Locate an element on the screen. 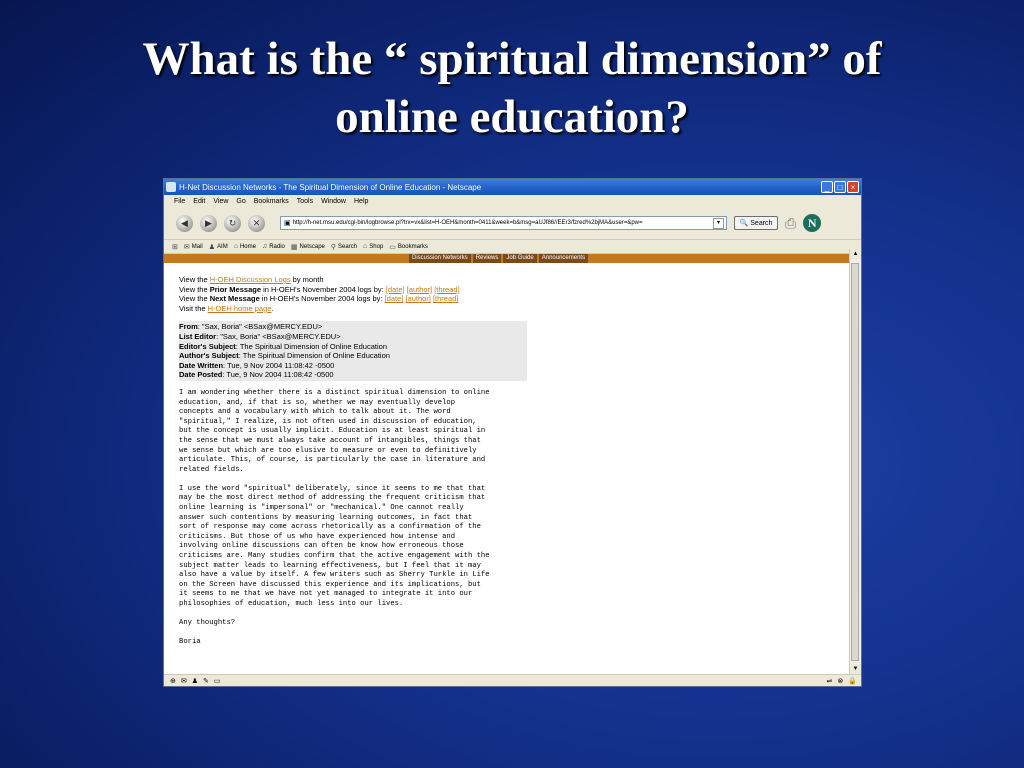 This screenshot has height=768, width=1024. menu-file: File is located at coordinates (179, 201).